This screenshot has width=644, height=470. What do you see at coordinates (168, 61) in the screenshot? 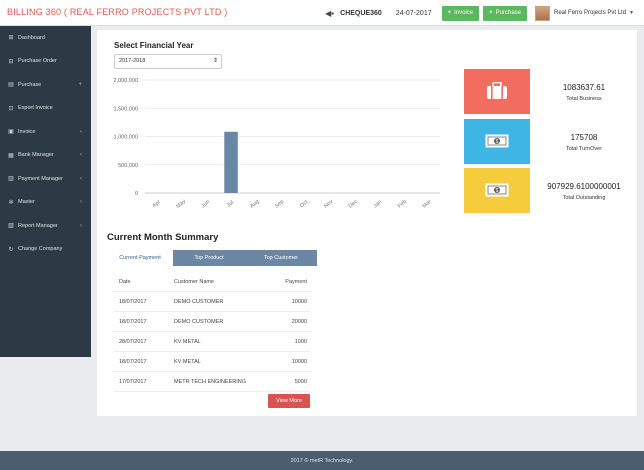
I see `financial-year-select: 2017-2018 ⇕` at bounding box center [168, 61].